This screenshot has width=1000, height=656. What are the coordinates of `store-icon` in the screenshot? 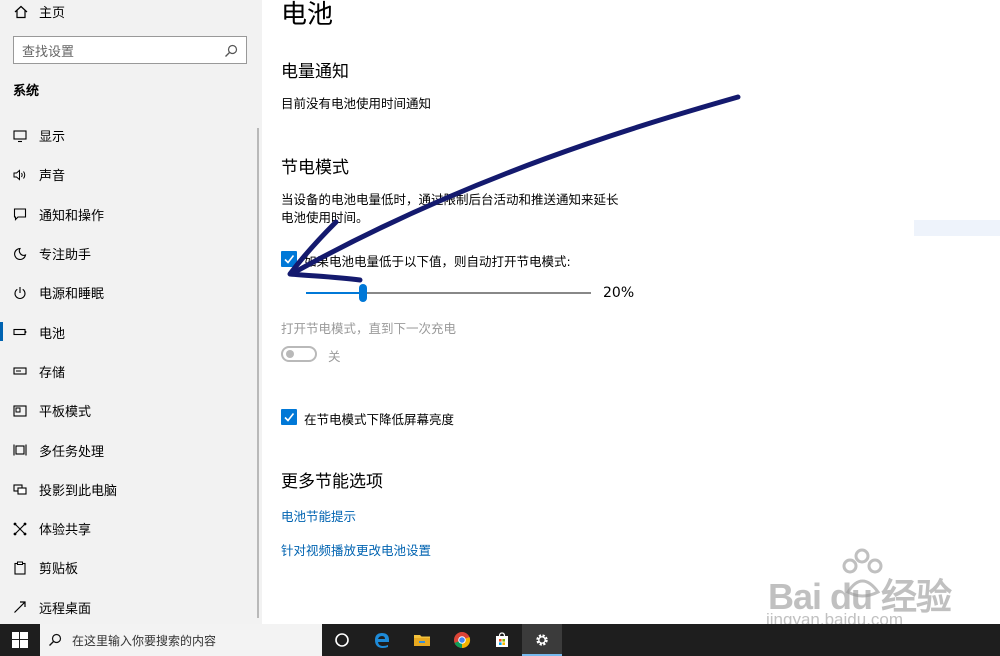 It's located at (502, 639).